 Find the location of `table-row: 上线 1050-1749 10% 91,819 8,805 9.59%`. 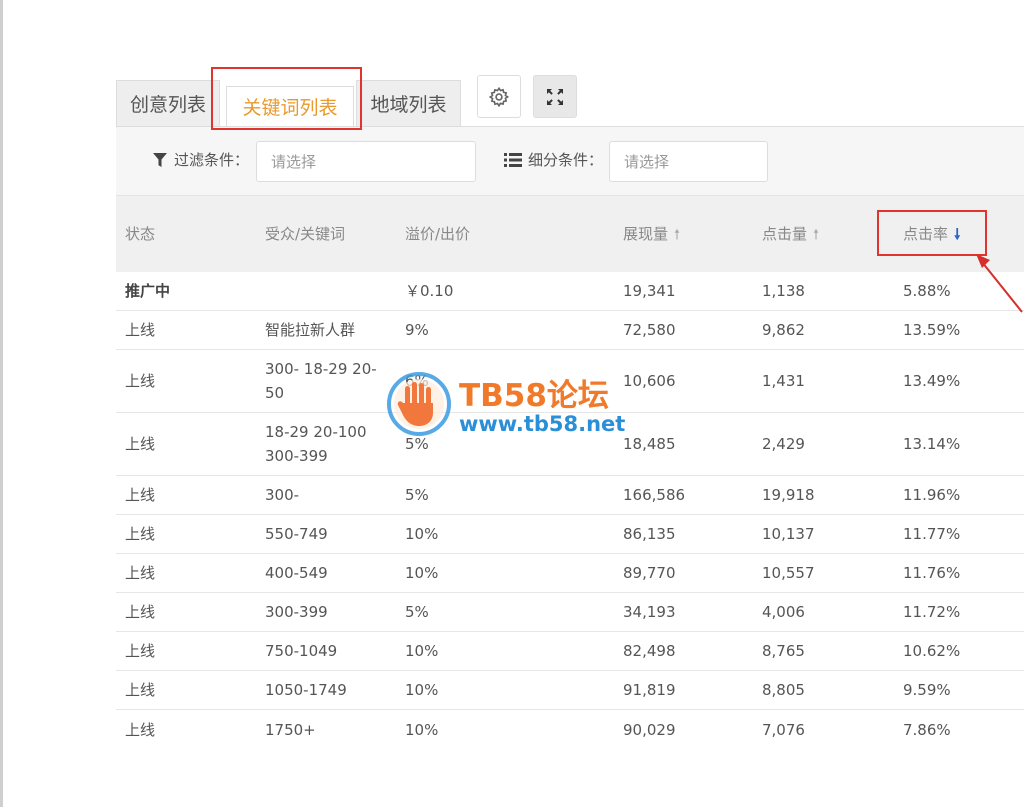

table-row: 上线 1050-1749 10% 91,819 8,805 9.59% is located at coordinates (570, 690).